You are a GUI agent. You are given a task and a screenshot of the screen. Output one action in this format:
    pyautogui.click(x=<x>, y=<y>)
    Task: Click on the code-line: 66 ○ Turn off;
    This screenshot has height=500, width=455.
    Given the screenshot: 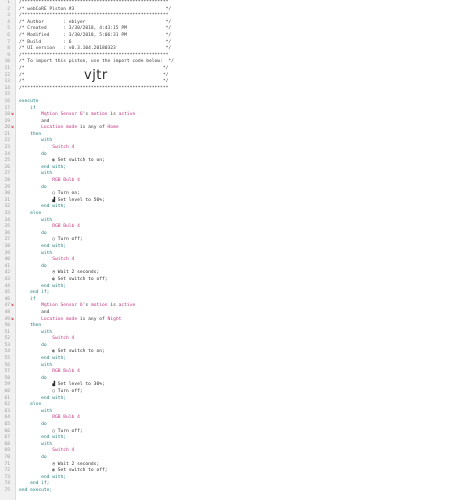 What is the action you would take?
    pyautogui.click(x=227, y=432)
    